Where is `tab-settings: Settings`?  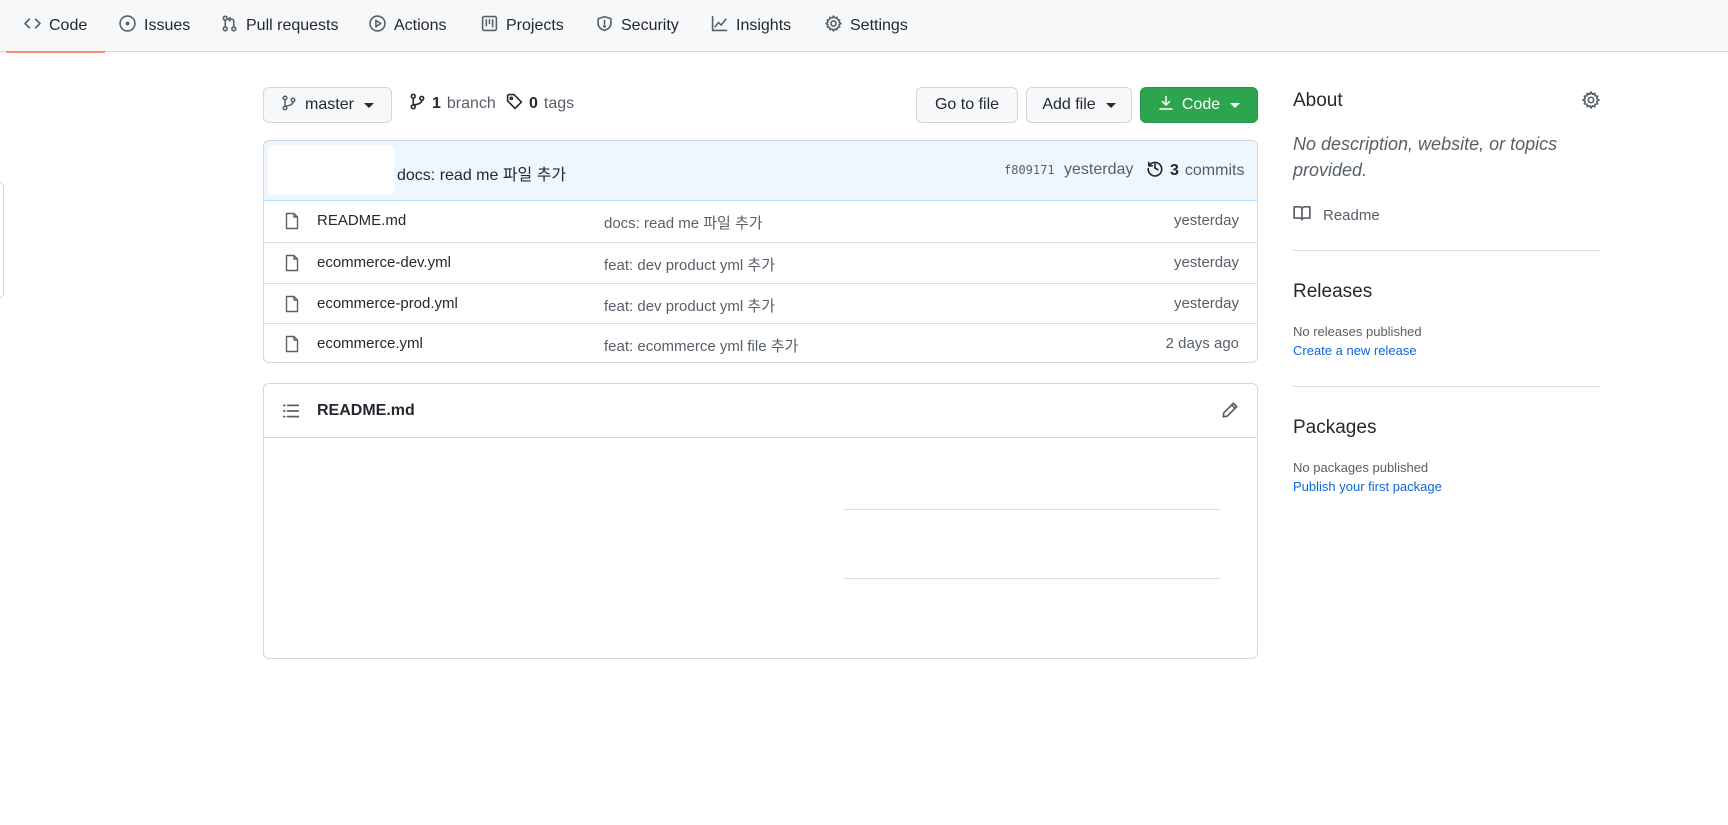 tab-settings: Settings is located at coordinates (866, 26).